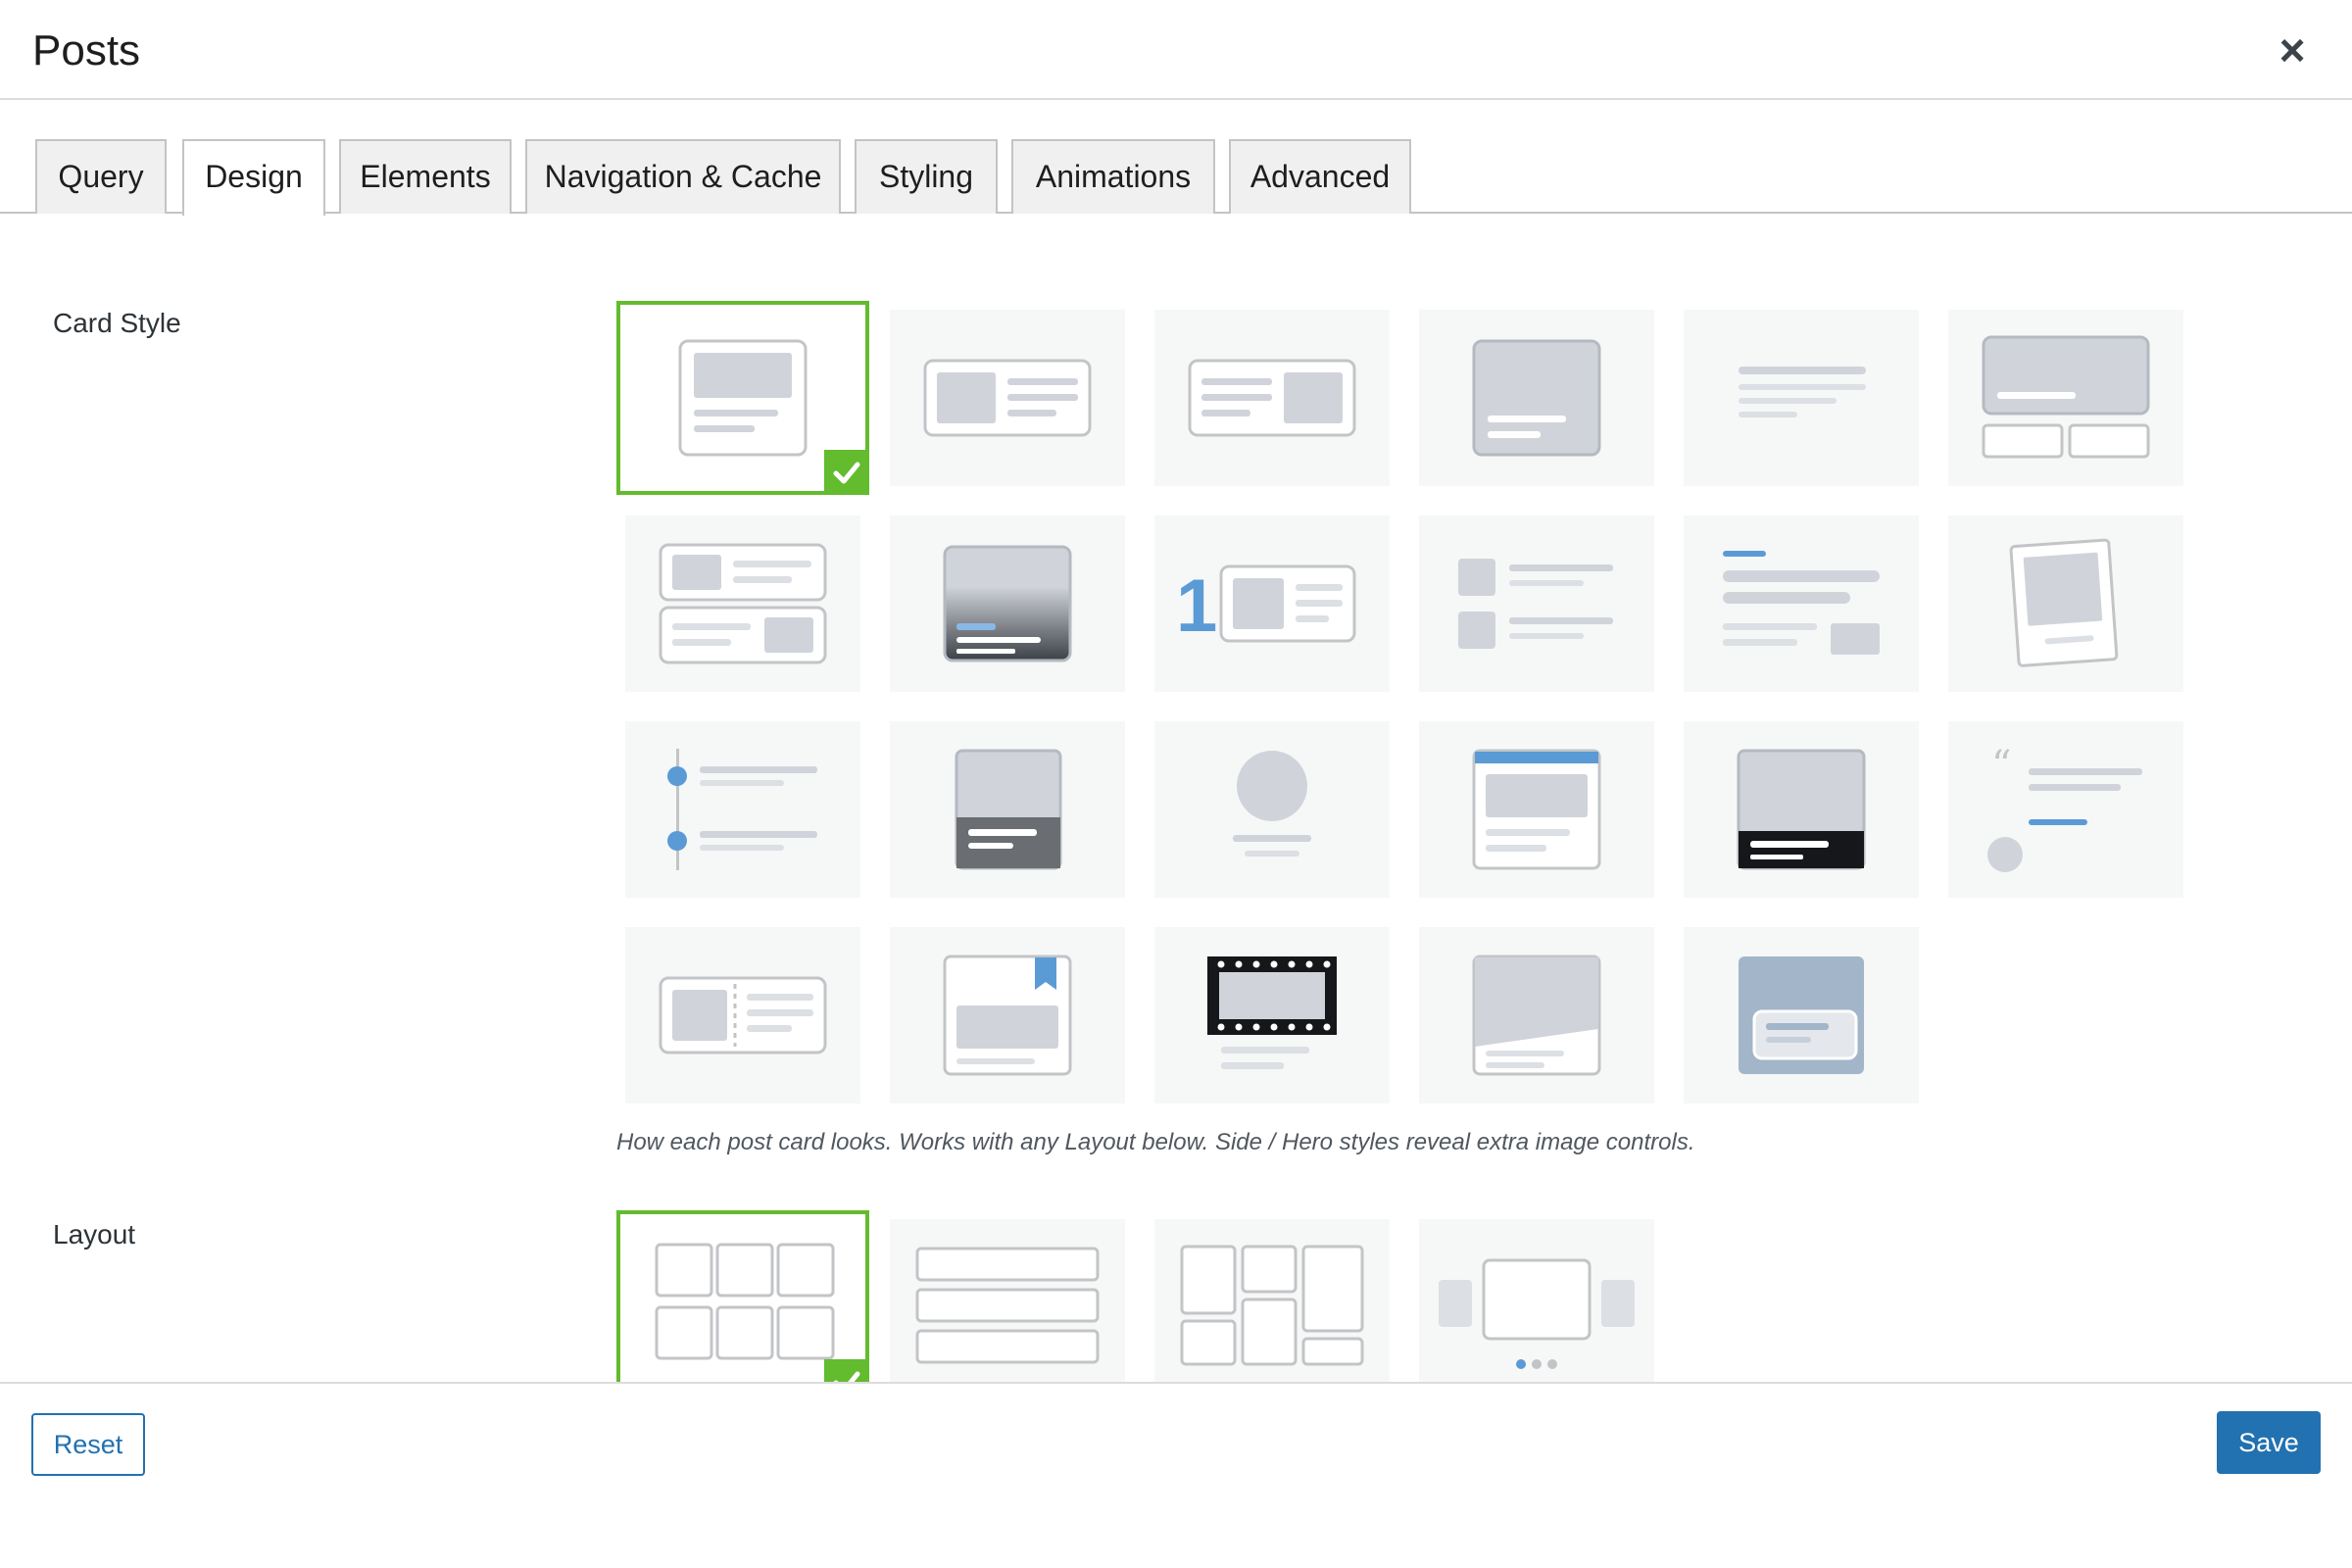  I want to click on layout-option-list, so click(1007, 1300).